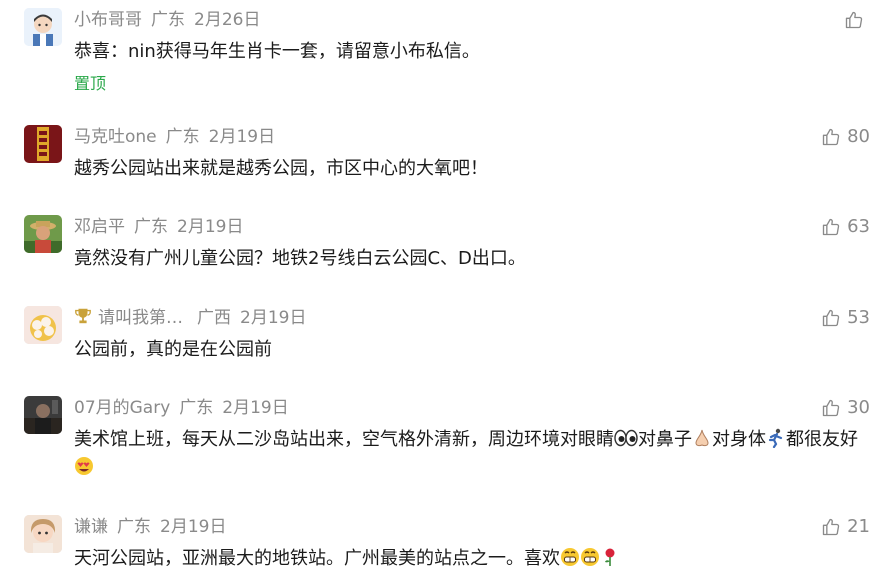  What do you see at coordinates (84, 466) in the screenshot?
I see `heart-eyes-emoji` at bounding box center [84, 466].